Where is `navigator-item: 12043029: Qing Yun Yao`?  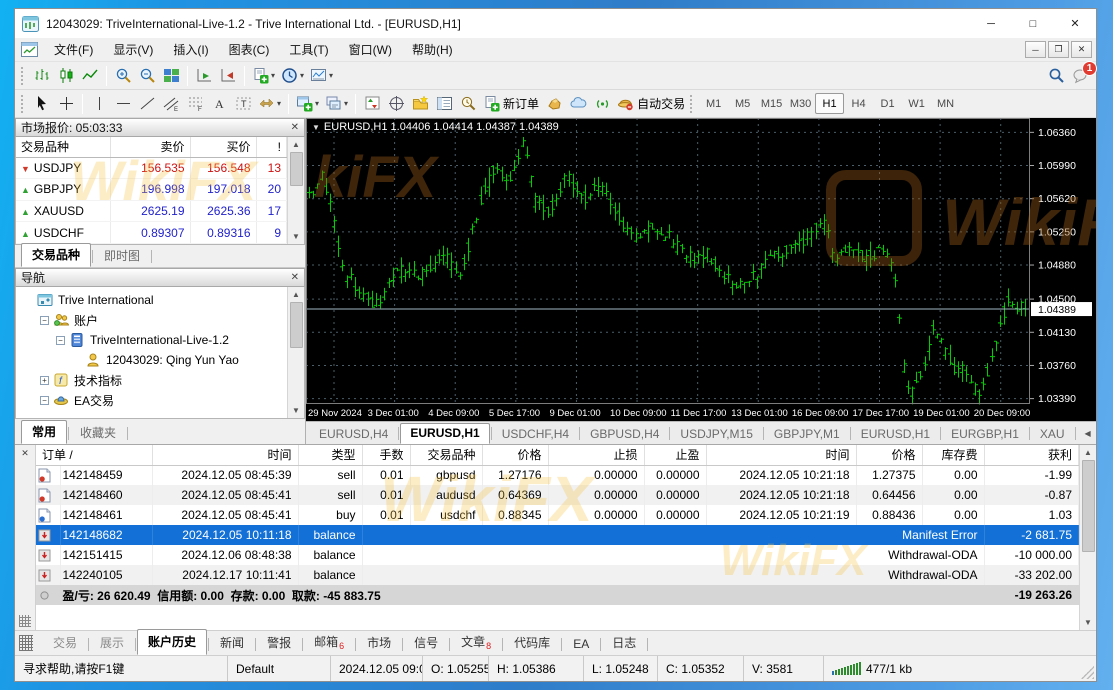
navigator-item: 12043029: Qing Yun Yao is located at coordinates (151, 360).